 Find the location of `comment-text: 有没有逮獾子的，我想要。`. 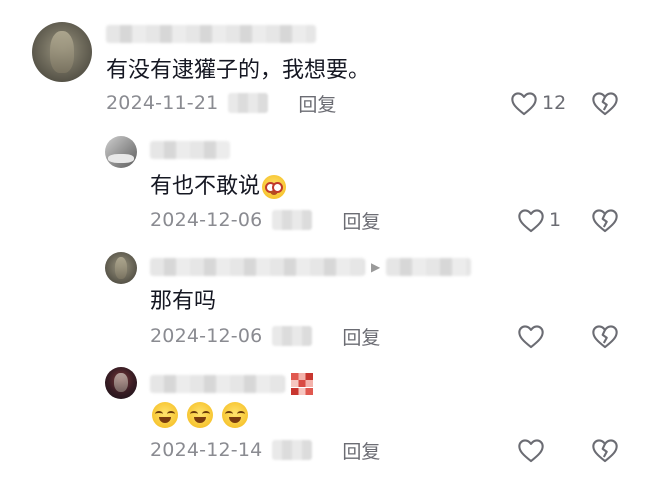

comment-text: 有没有逮獾子的，我想要。 is located at coordinates (238, 70).